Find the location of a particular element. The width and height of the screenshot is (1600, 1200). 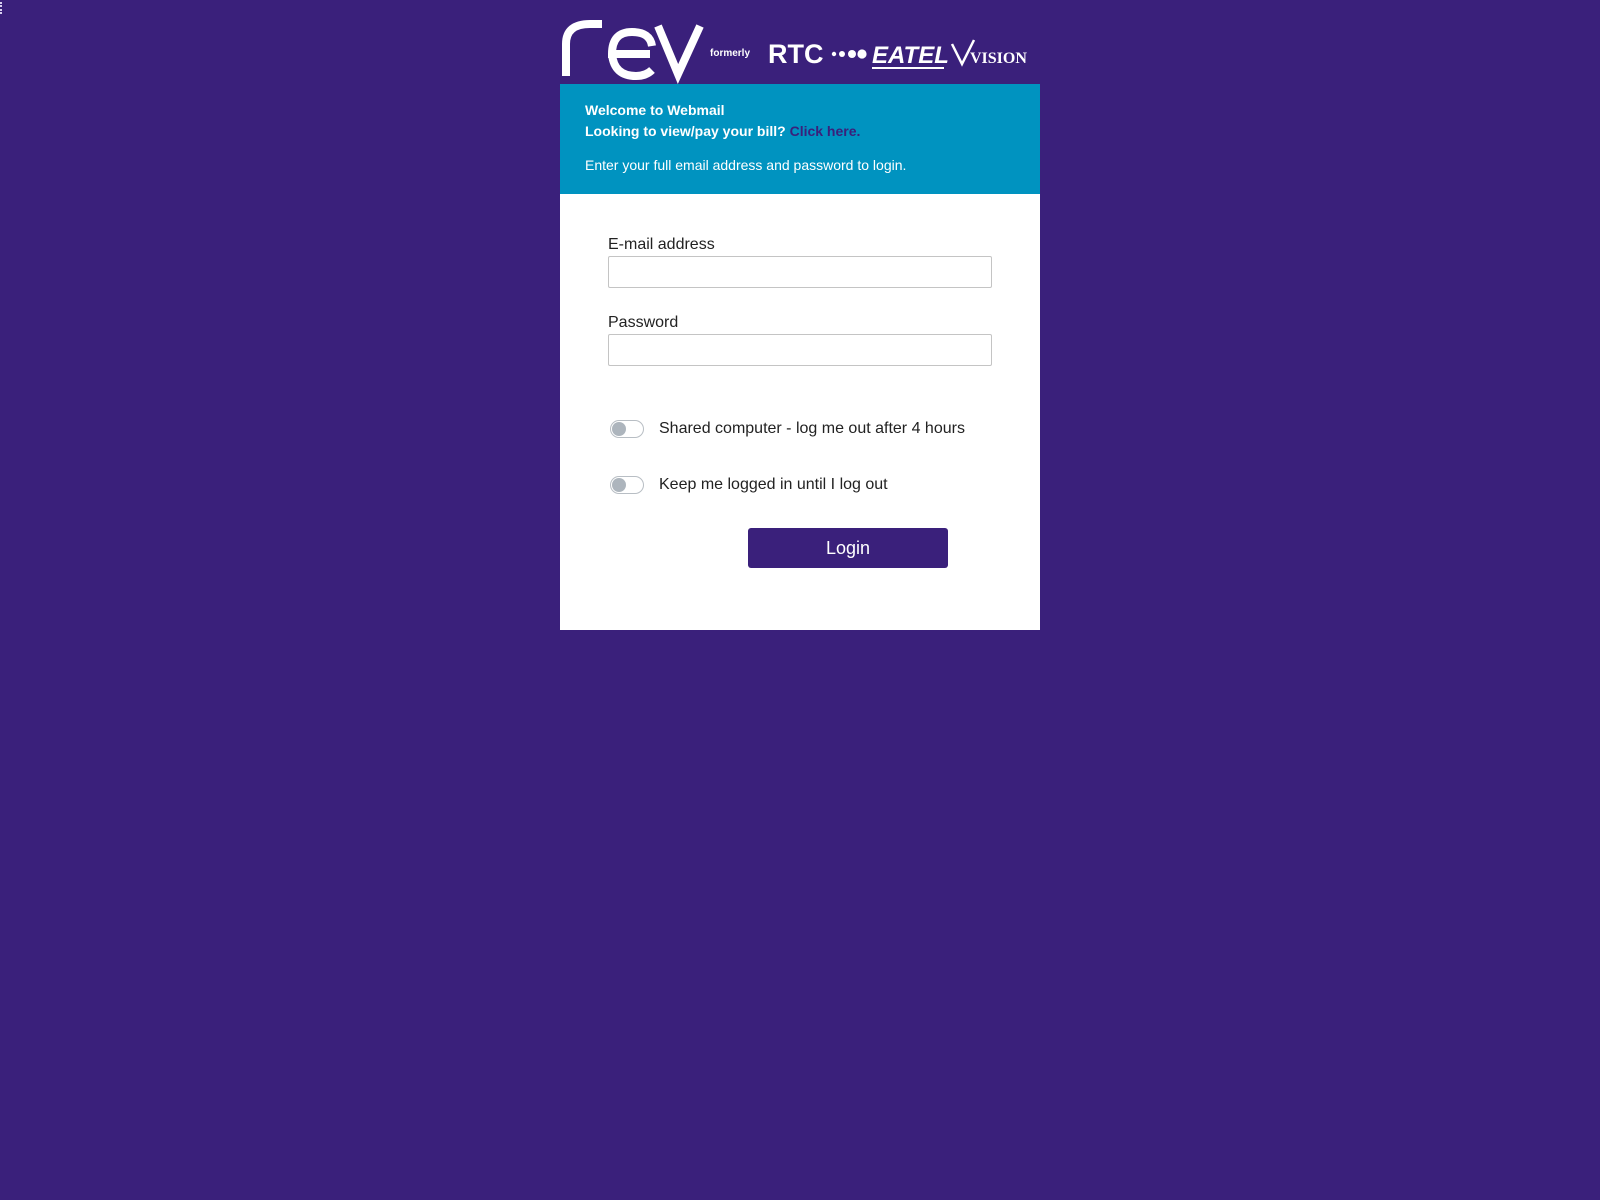

keep-logged-in-label: Keep me logged in until I log out is located at coordinates (773, 484).